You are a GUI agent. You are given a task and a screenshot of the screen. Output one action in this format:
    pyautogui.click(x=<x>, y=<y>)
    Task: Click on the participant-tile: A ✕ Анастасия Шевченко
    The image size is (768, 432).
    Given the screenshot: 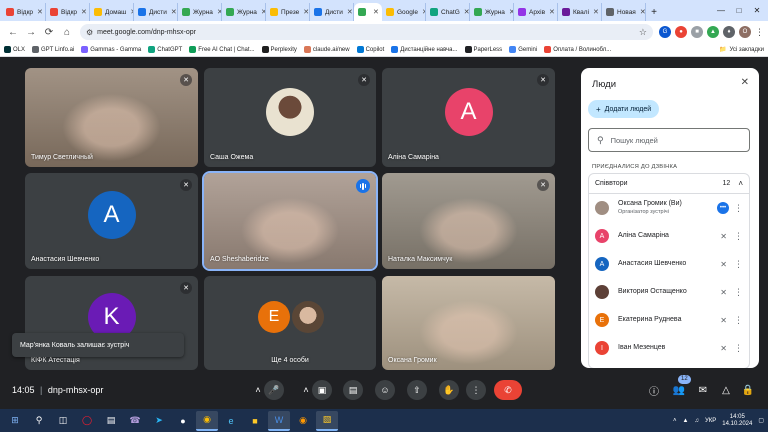 What is the action you would take?
    pyautogui.click(x=111, y=221)
    